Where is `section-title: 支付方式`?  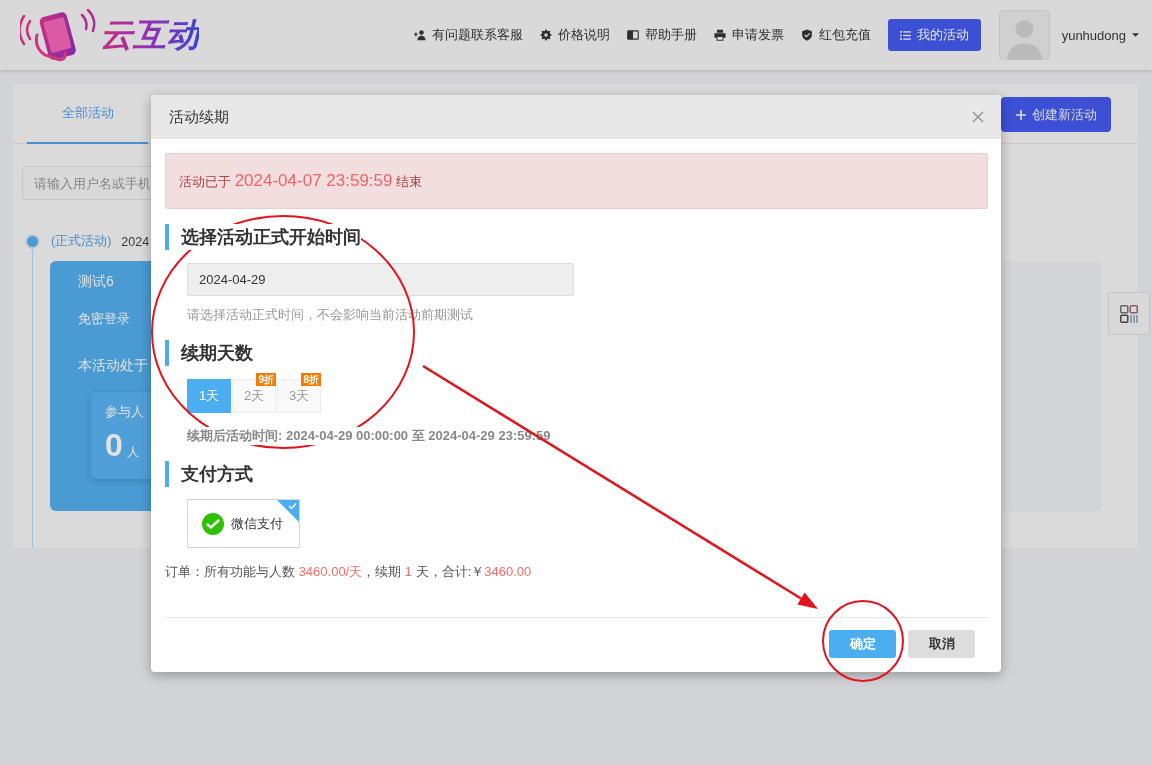 section-title: 支付方式 is located at coordinates (209, 474).